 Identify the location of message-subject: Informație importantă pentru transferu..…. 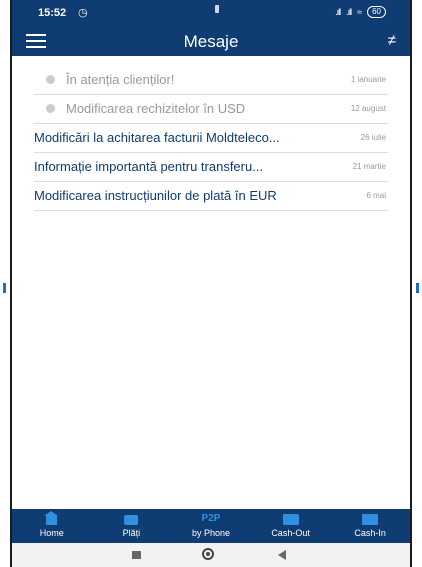
(149, 166).